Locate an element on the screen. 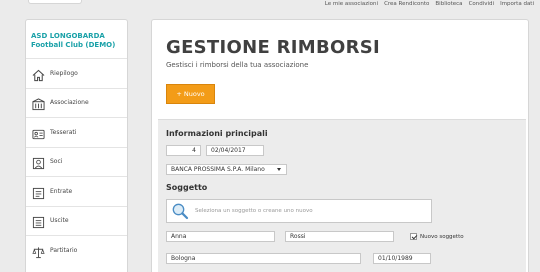 The width and height of the screenshot is (540, 272). new-subject-checkbox is located at coordinates (413, 236).